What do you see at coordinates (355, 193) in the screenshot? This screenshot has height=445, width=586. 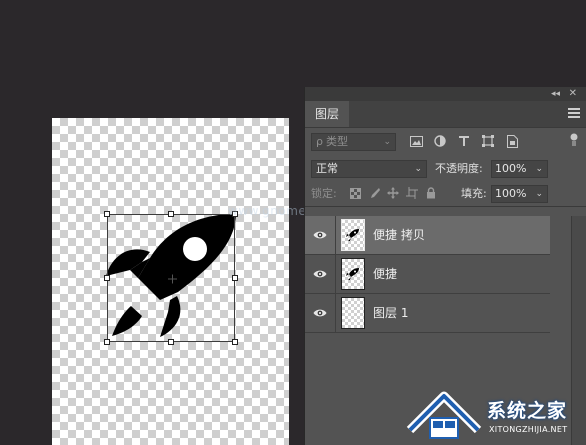 I see `lock-transparent-pixels-icon` at bounding box center [355, 193].